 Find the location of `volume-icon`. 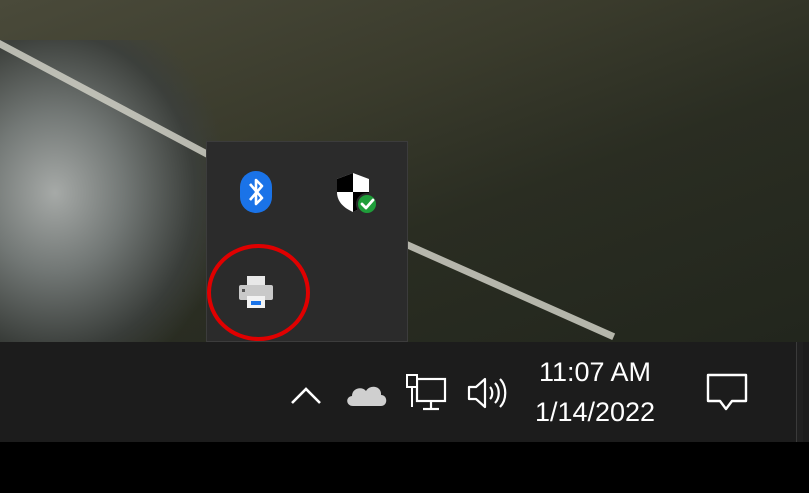

volume-icon is located at coordinates (487, 393).